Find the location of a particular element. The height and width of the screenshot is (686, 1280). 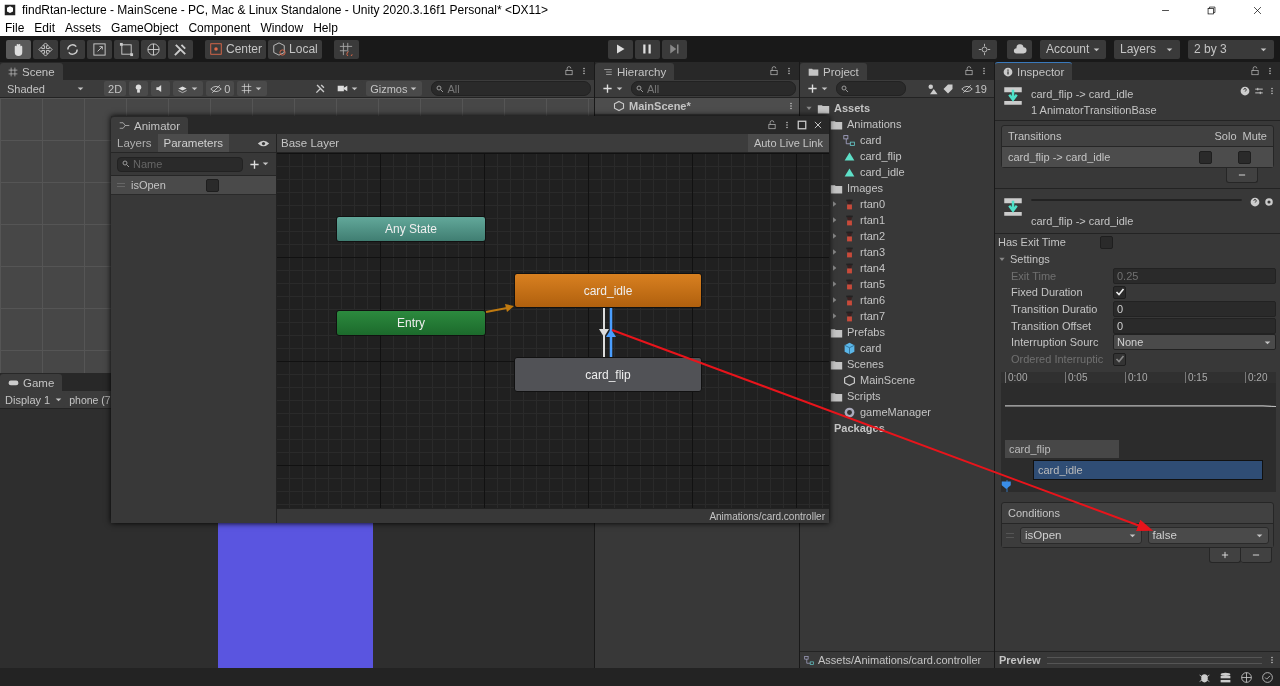

tree-item: rtan4 is located at coordinates (873, 268).